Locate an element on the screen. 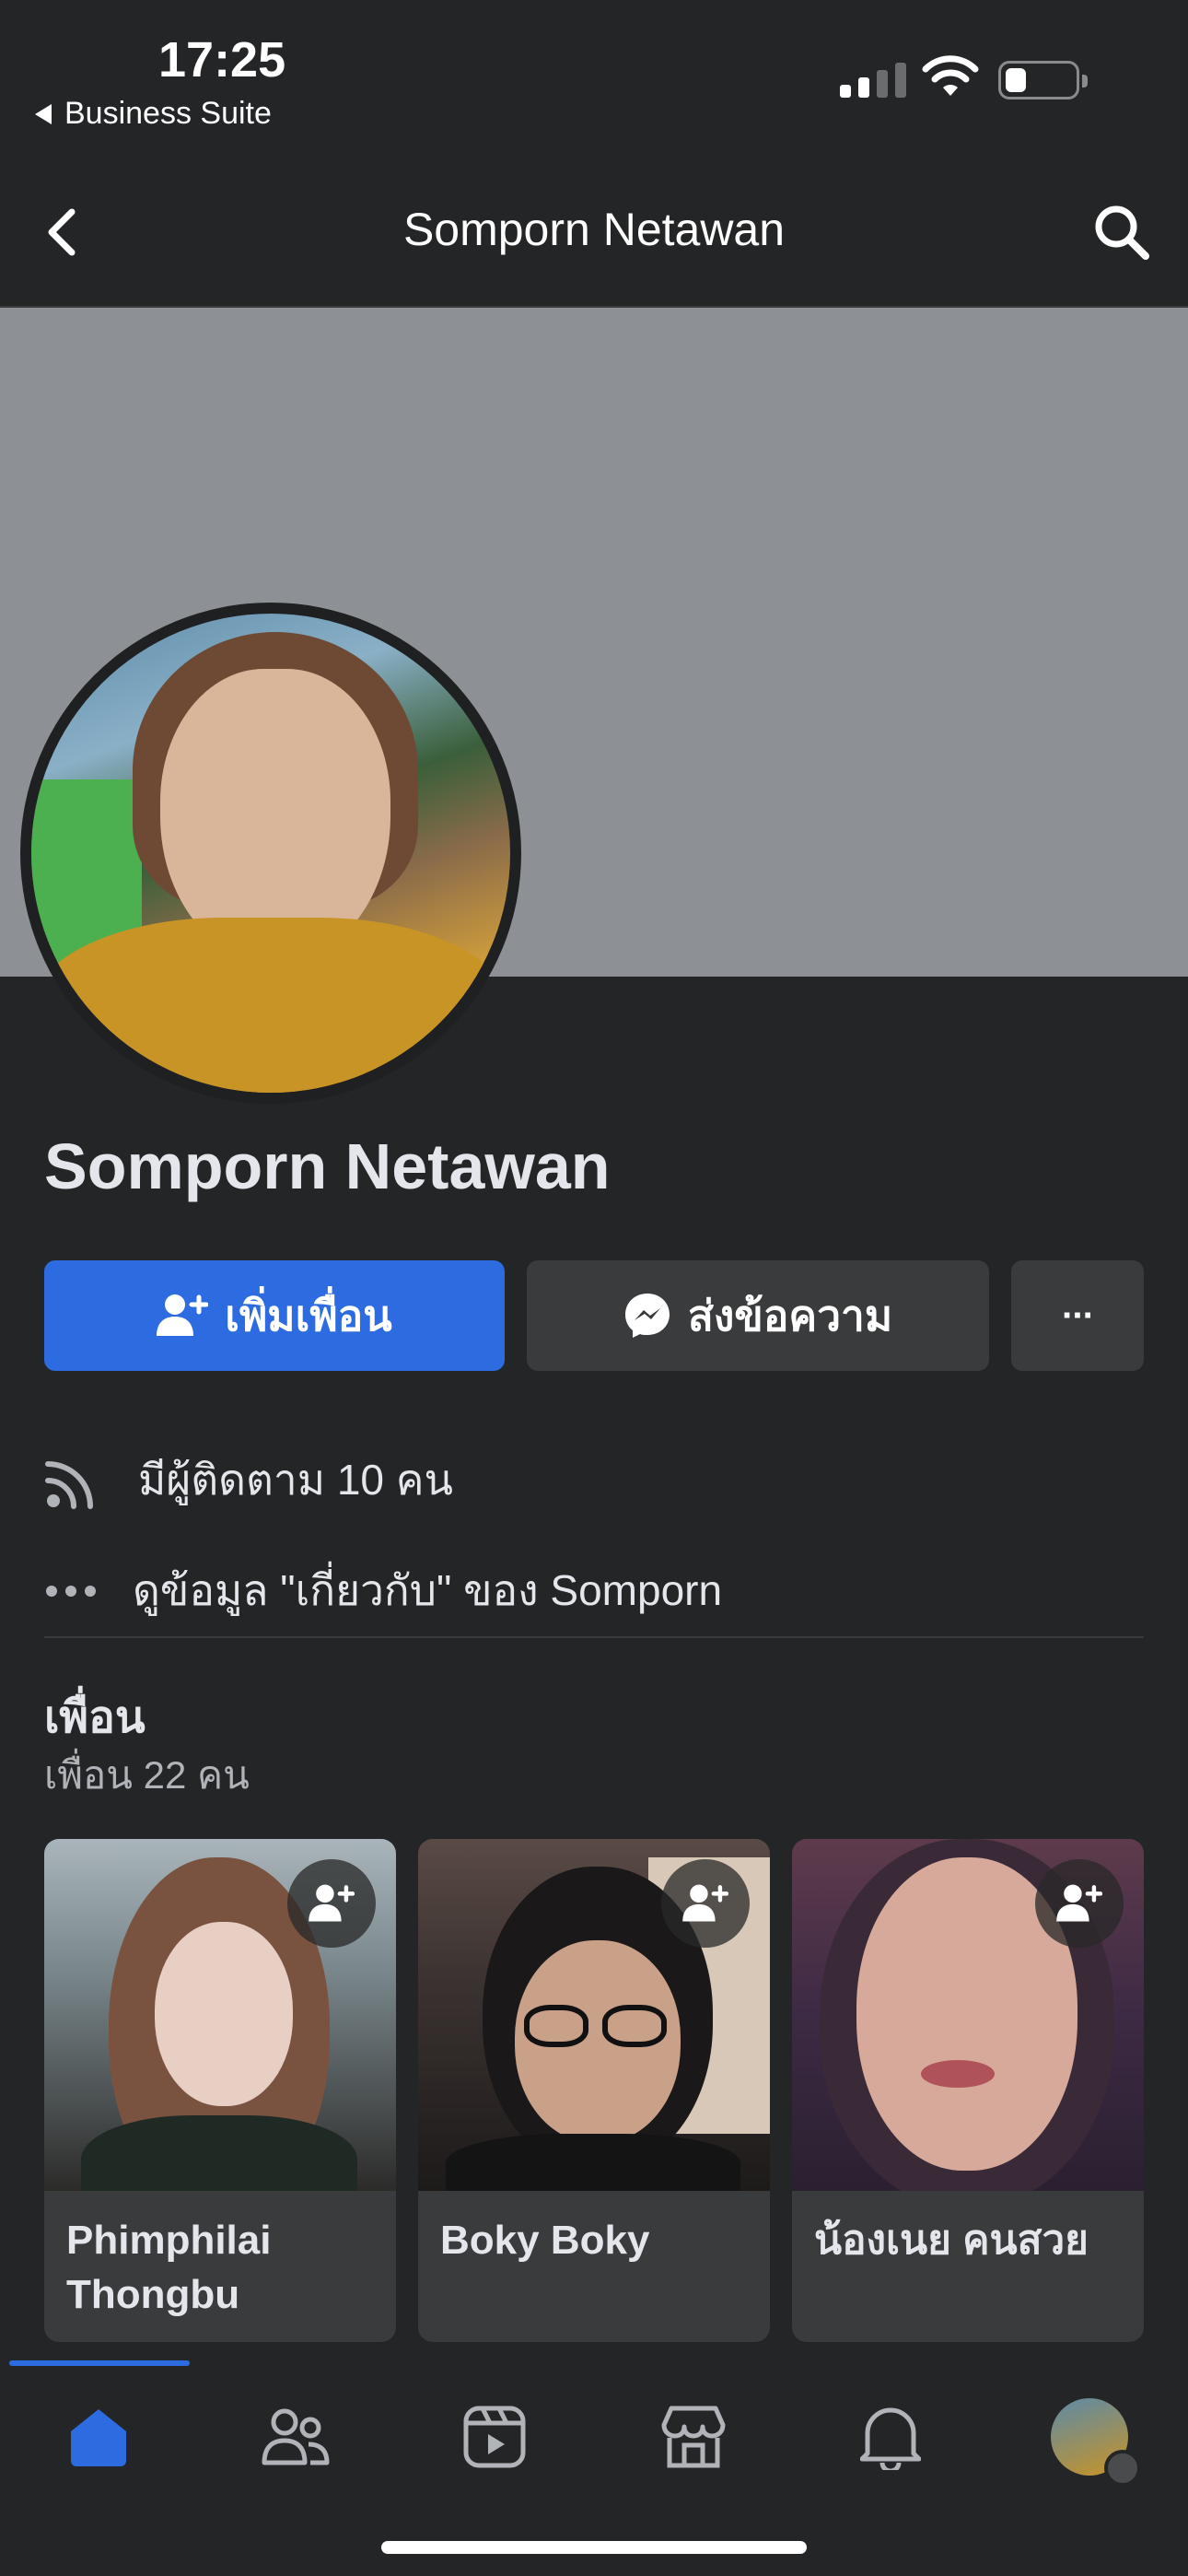  profile-menu-icon is located at coordinates (1094, 2441).